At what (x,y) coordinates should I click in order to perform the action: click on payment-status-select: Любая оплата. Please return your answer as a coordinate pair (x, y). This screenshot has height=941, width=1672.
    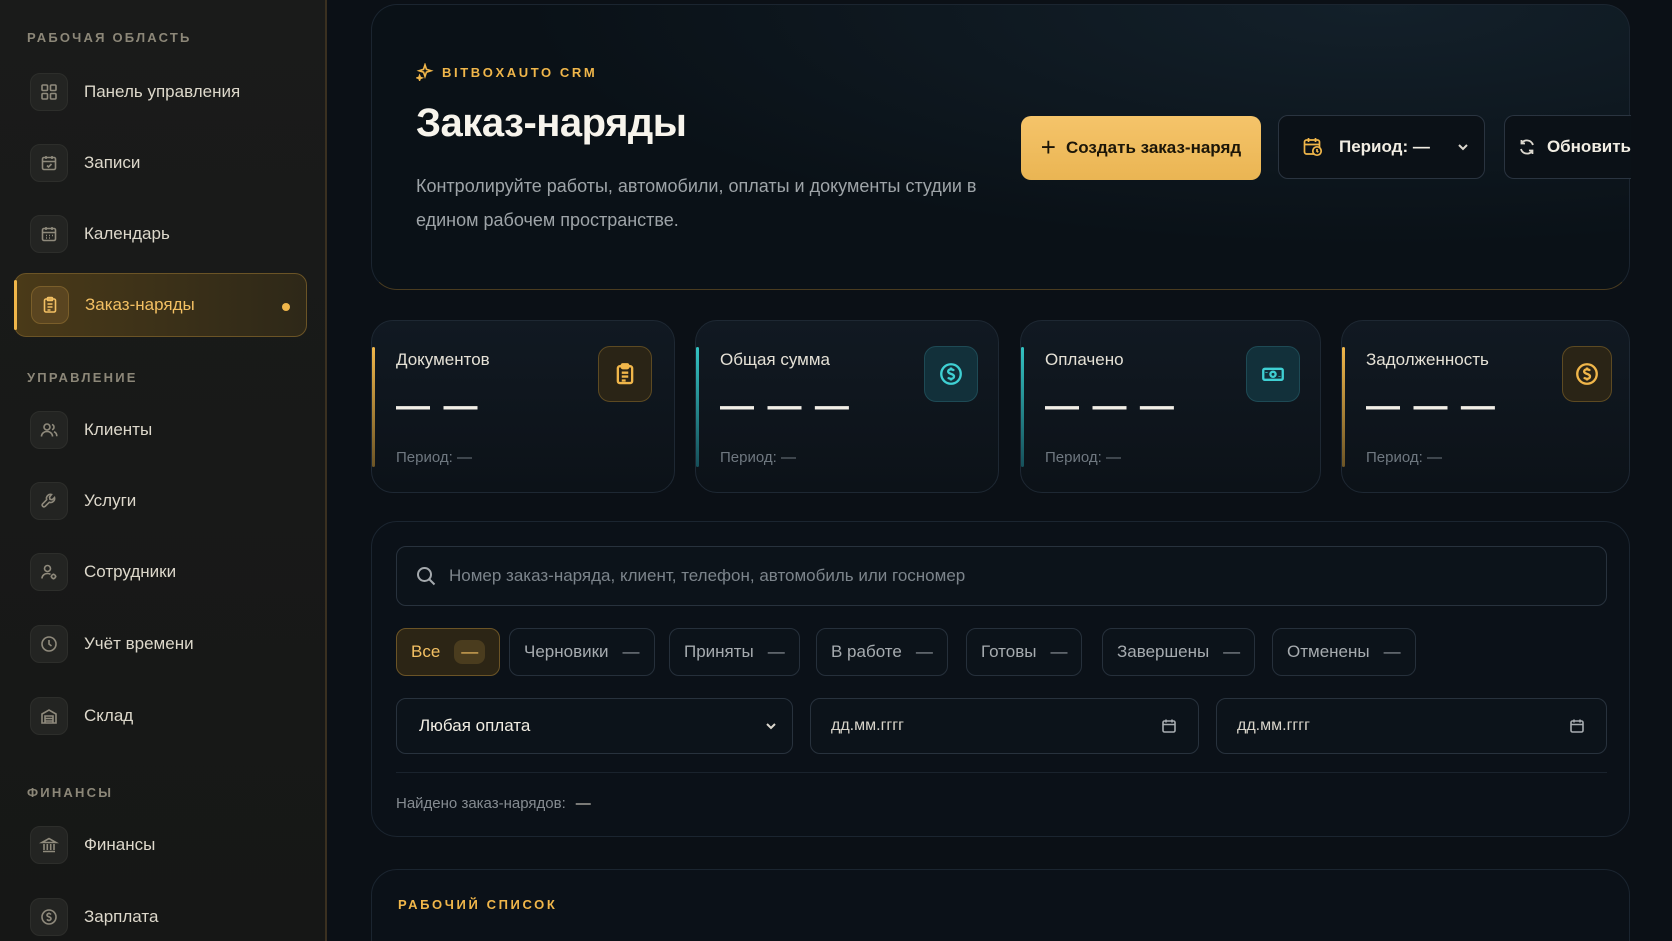
    Looking at the image, I should click on (594, 726).